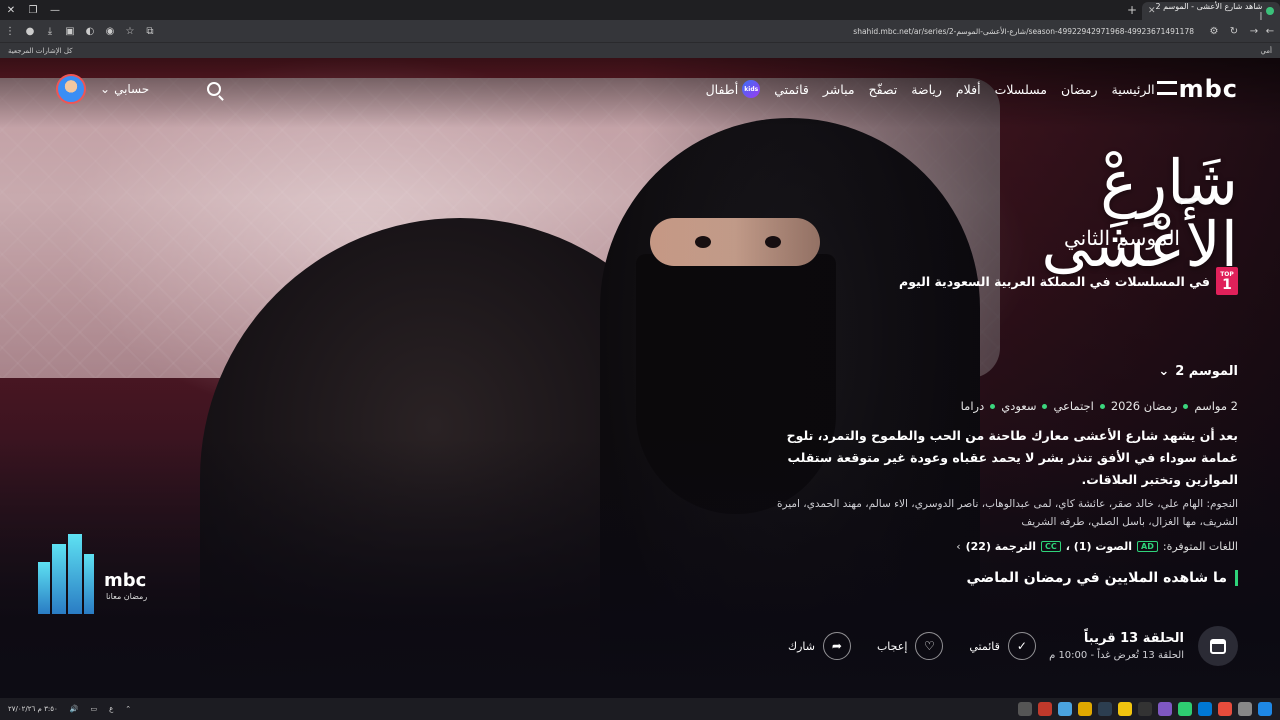 This screenshot has height=720, width=1280. I want to click on languages-label: اللغات المتوفرة:, so click(1200, 546).